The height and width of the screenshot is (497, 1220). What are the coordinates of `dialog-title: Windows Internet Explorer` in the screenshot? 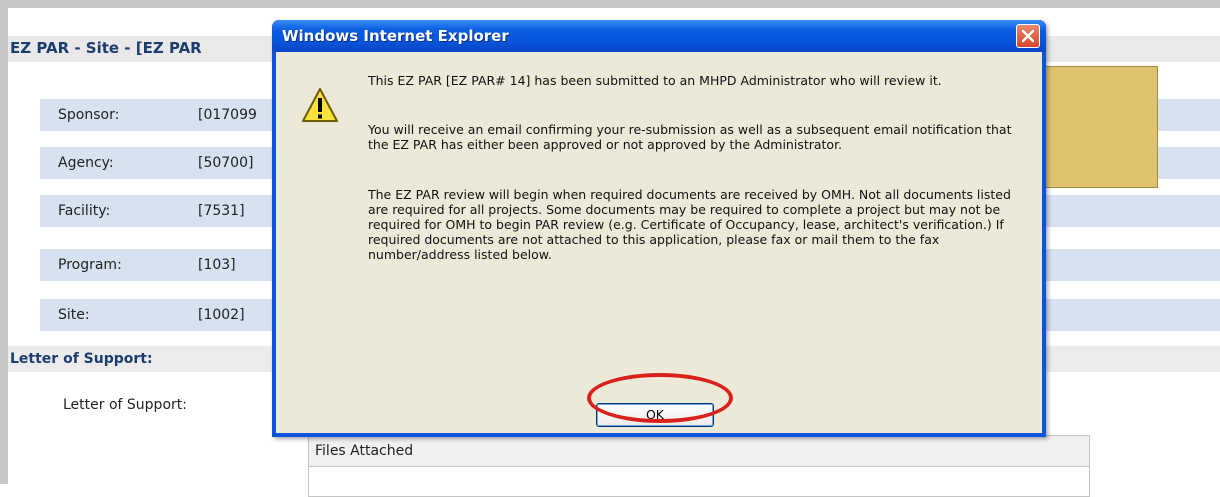 It's located at (395, 36).